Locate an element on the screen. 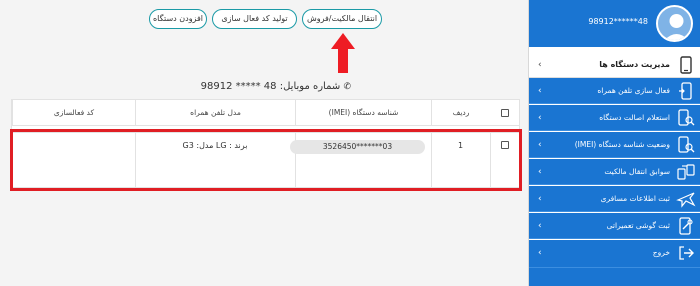 This screenshot has height=286, width=700. header-model: مدل تلفن همراه is located at coordinates (215, 113).